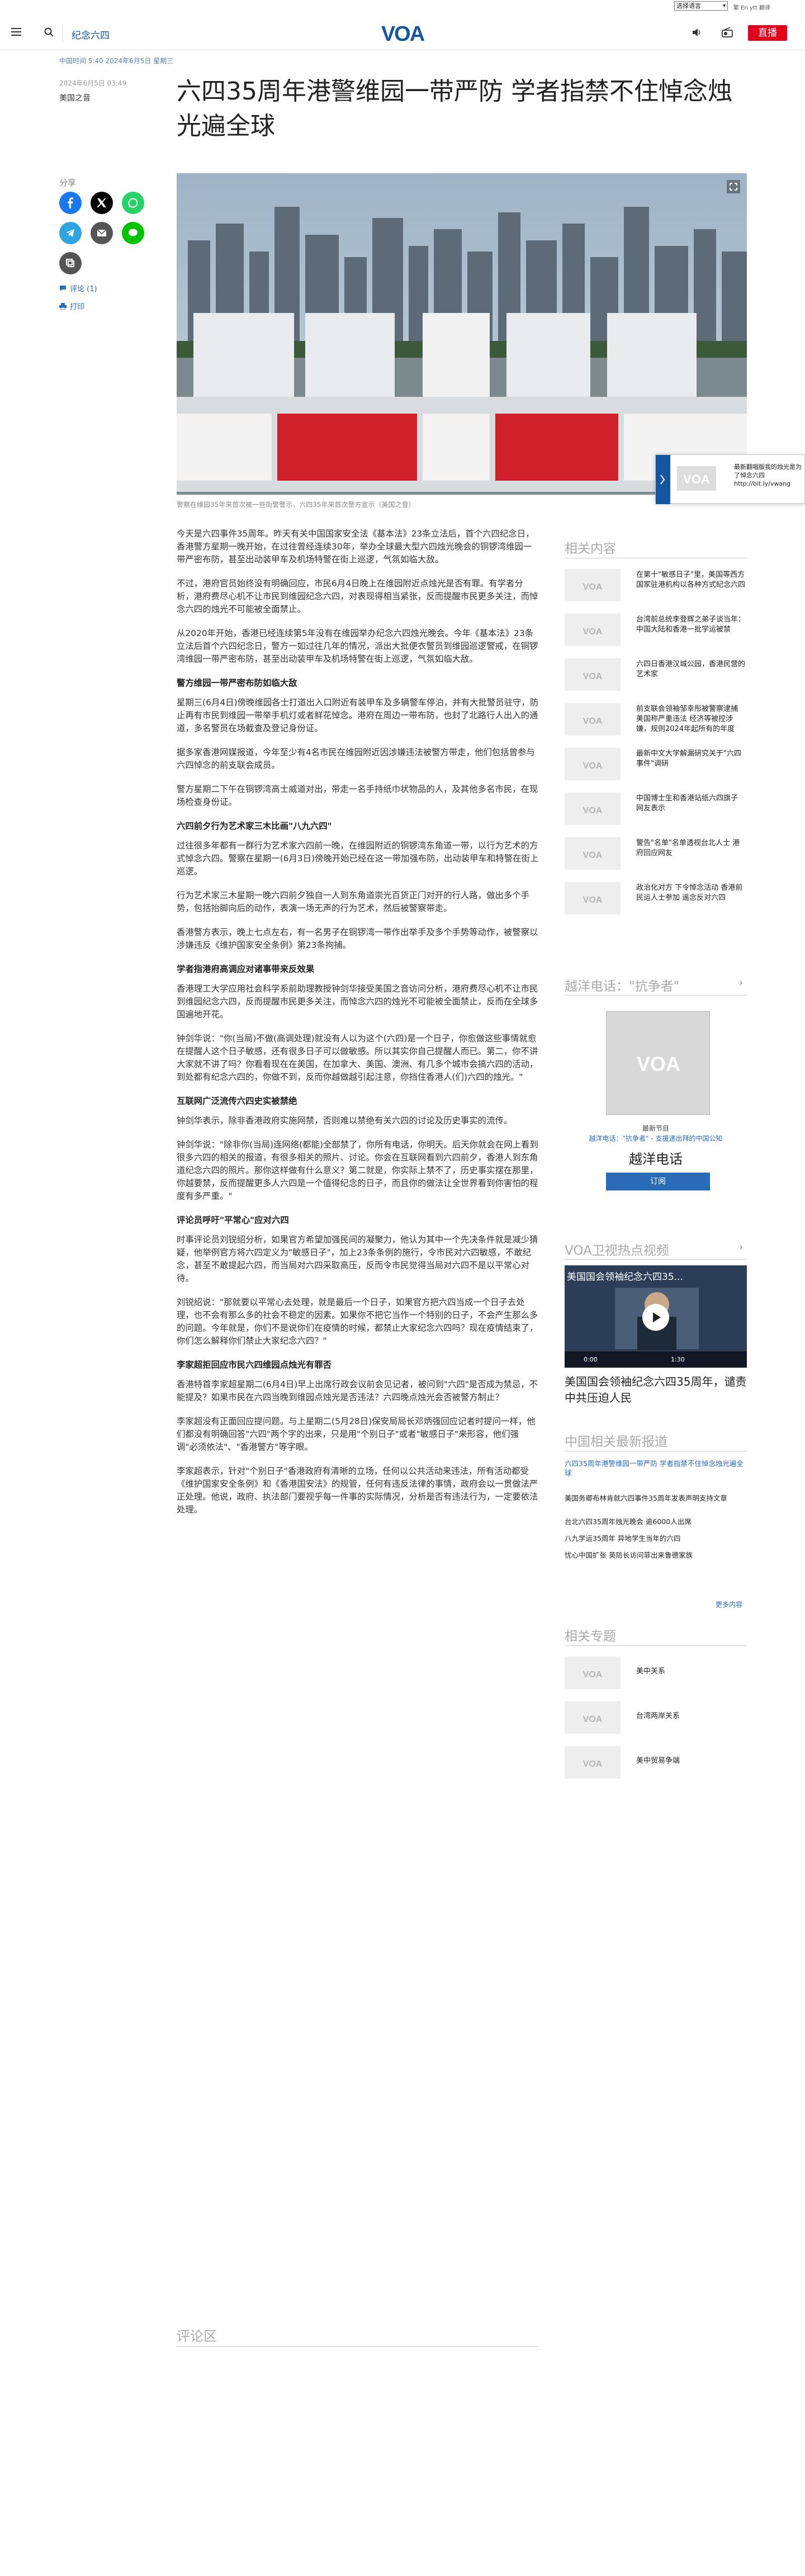  I want to click on x-share-button, so click(102, 203).